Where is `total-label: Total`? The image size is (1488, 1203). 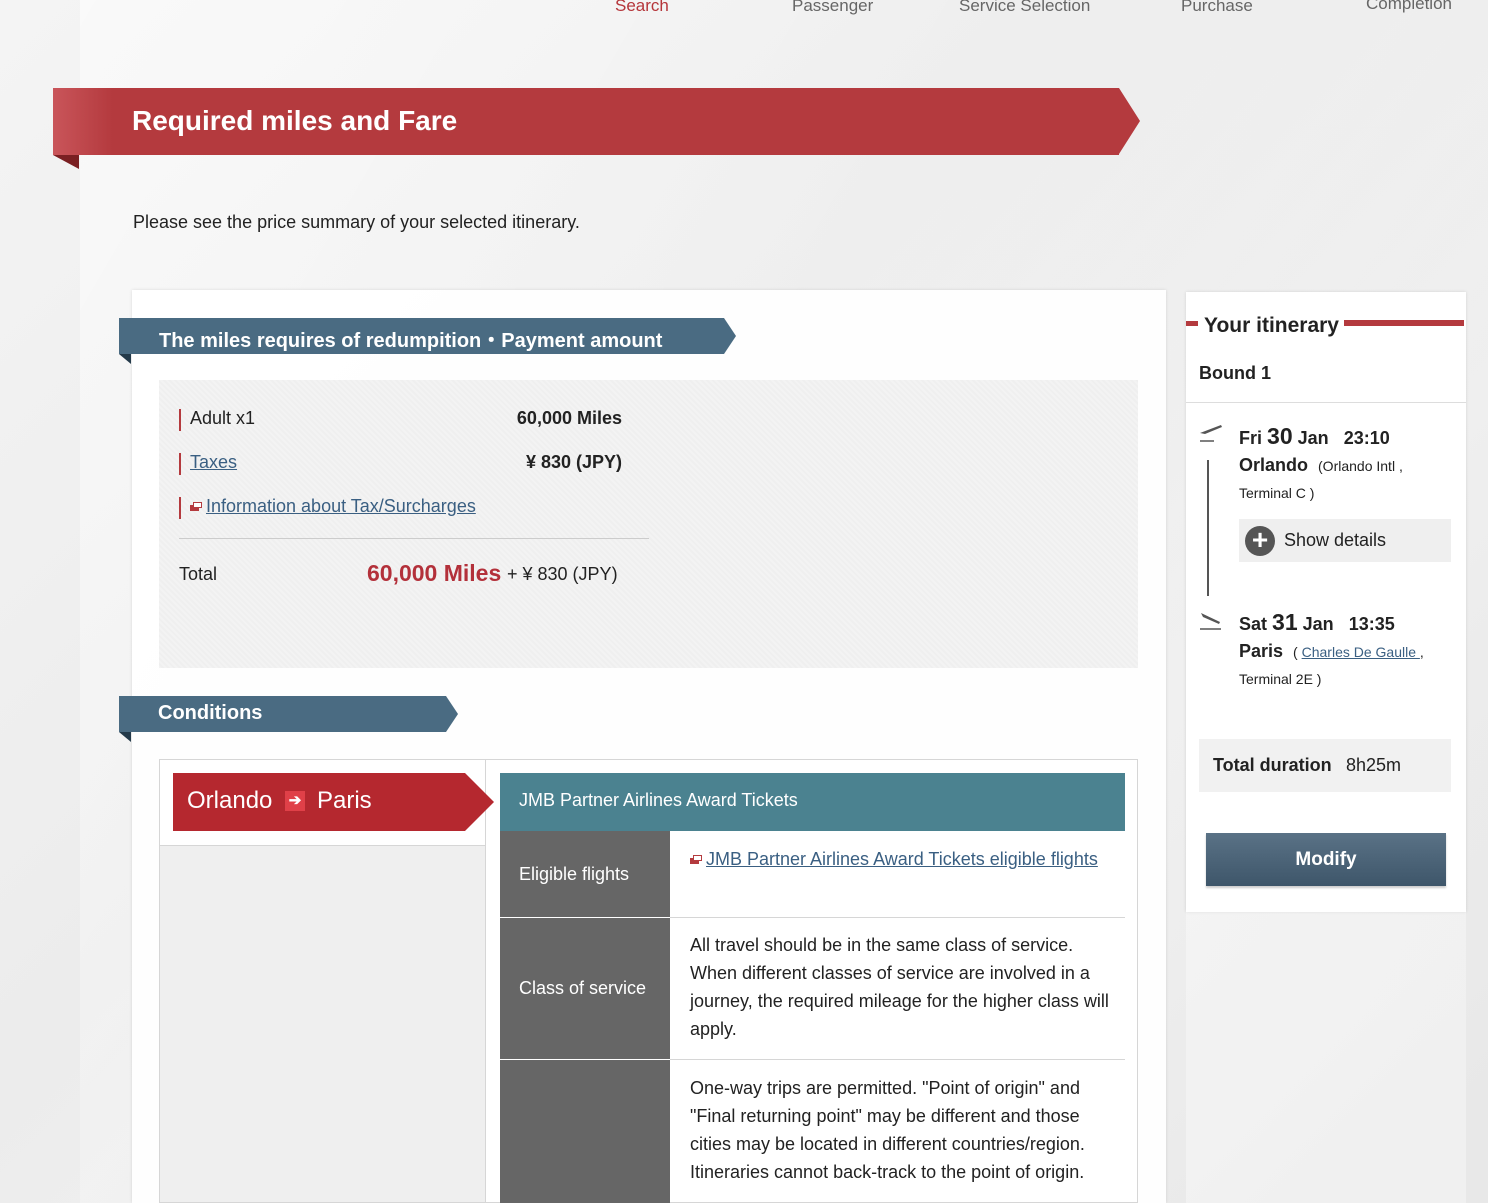
total-label: Total is located at coordinates (198, 574).